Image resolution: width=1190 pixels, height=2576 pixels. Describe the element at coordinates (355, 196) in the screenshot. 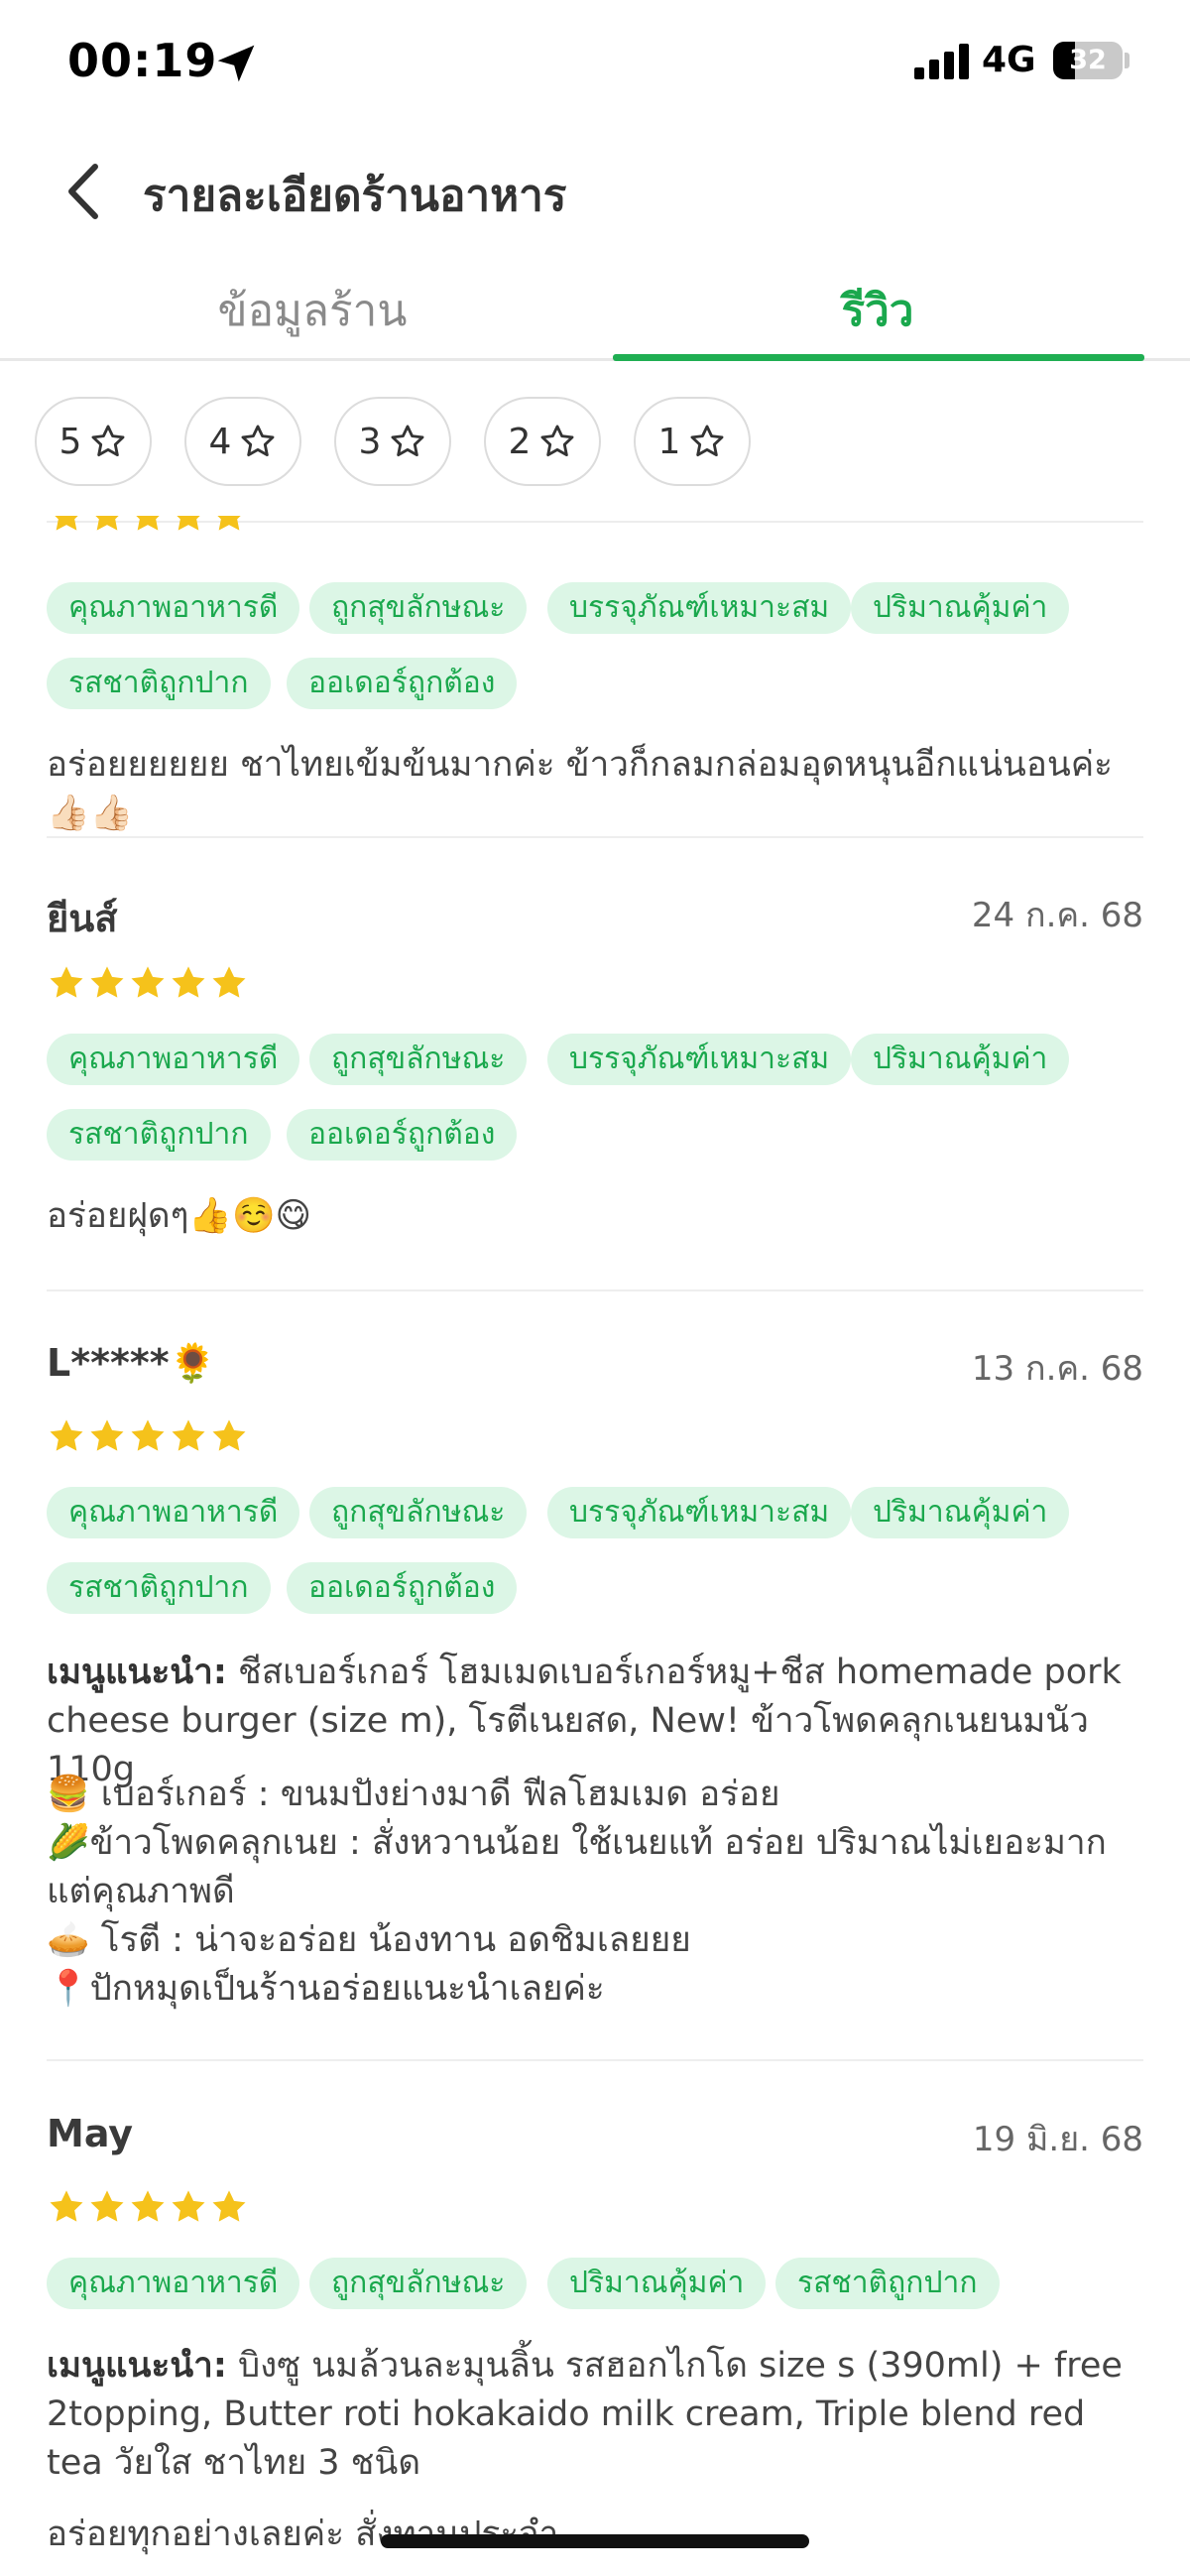

I see `page-title: รายละเอียดร้านอาหาร` at that location.